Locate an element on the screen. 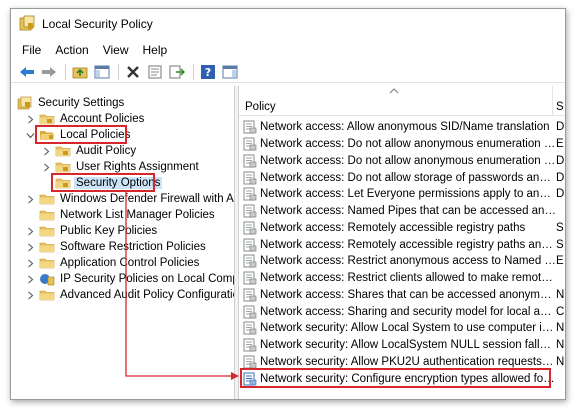 This screenshot has height=410, width=579. menu-bar: File Action View Help is located at coordinates (288, 50).